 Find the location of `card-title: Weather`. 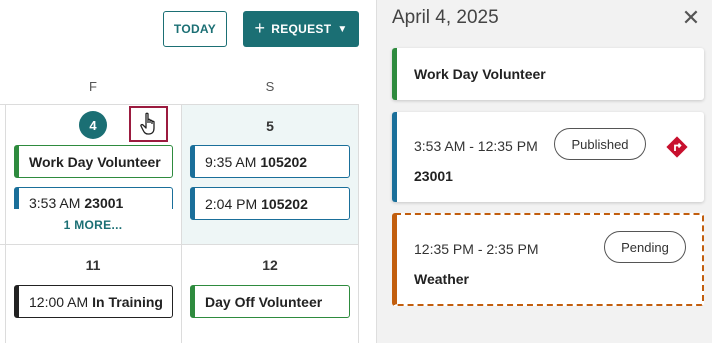

card-title: Weather is located at coordinates (441, 279).